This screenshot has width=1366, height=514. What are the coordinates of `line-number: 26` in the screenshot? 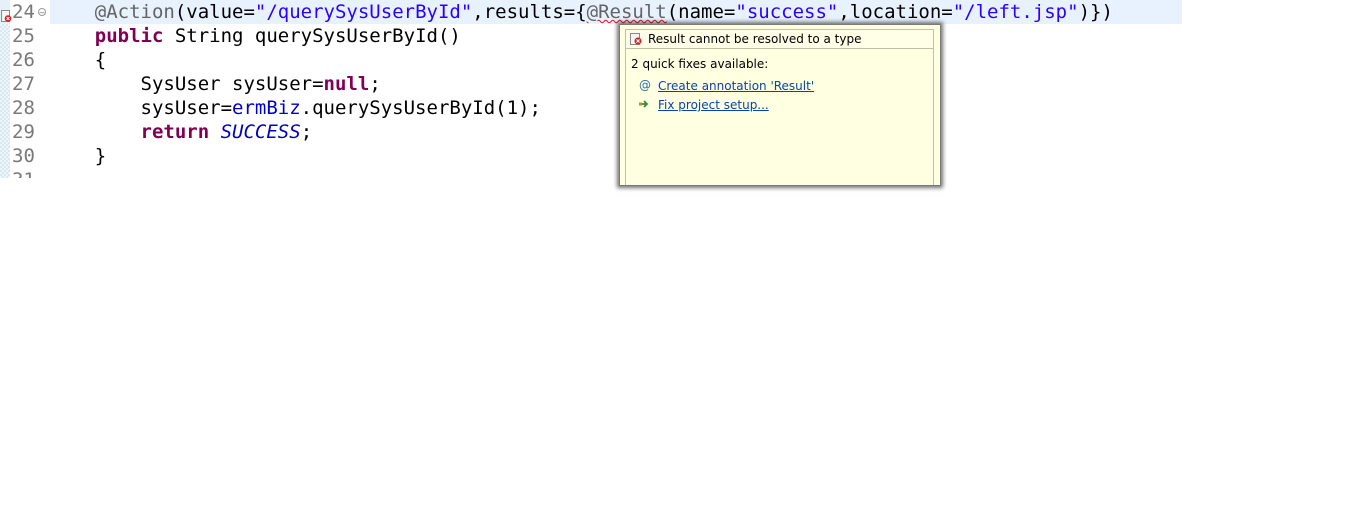 It's located at (23, 60).